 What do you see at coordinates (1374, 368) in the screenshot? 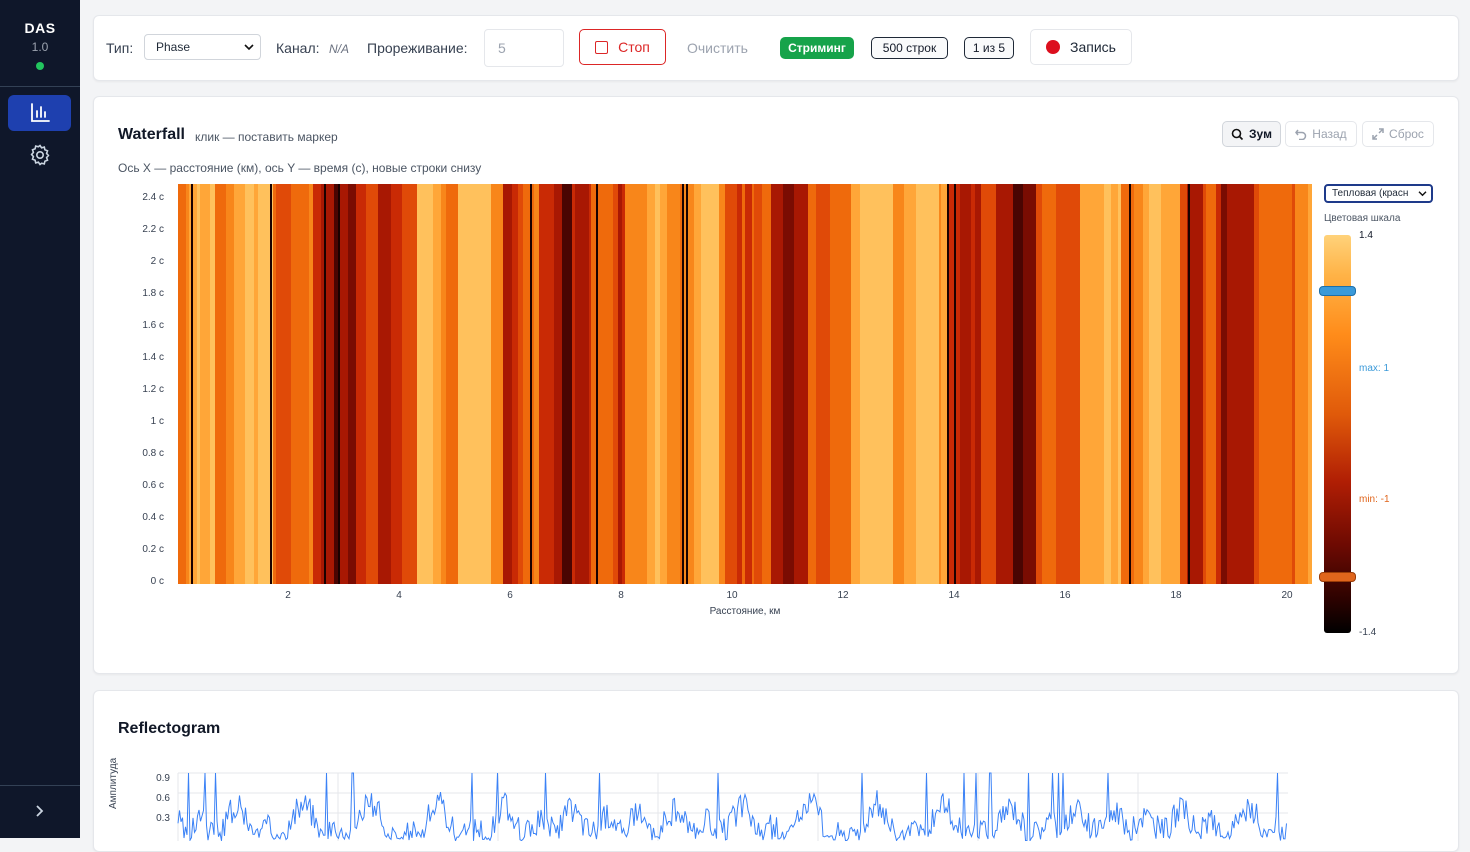
I see `colorscale-max-label: max: 1` at bounding box center [1374, 368].